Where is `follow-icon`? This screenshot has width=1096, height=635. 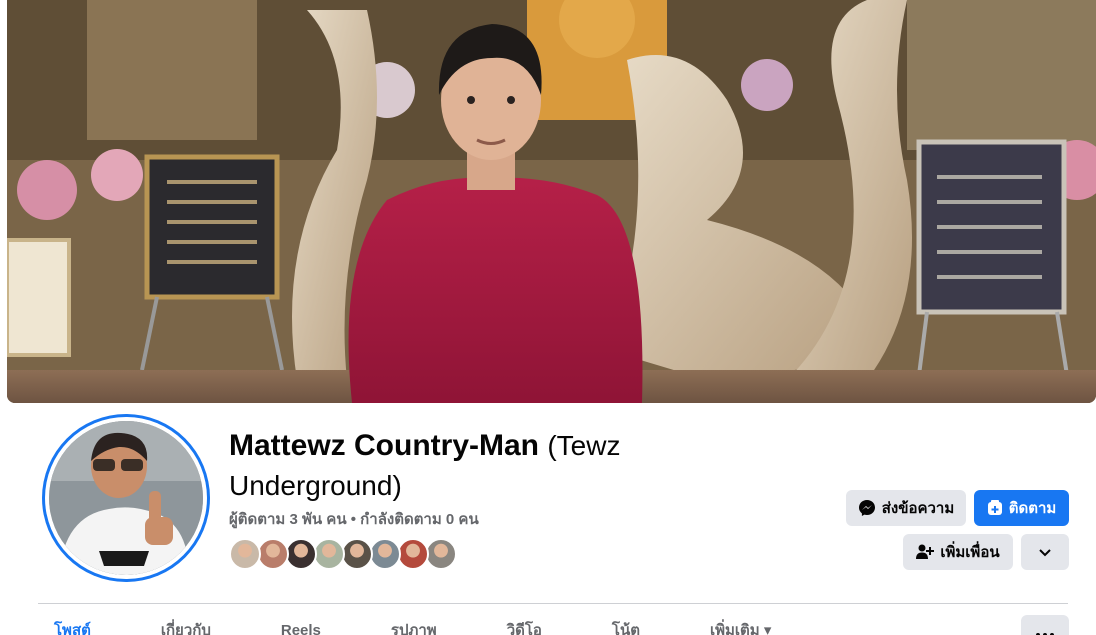
follow-icon is located at coordinates (995, 508).